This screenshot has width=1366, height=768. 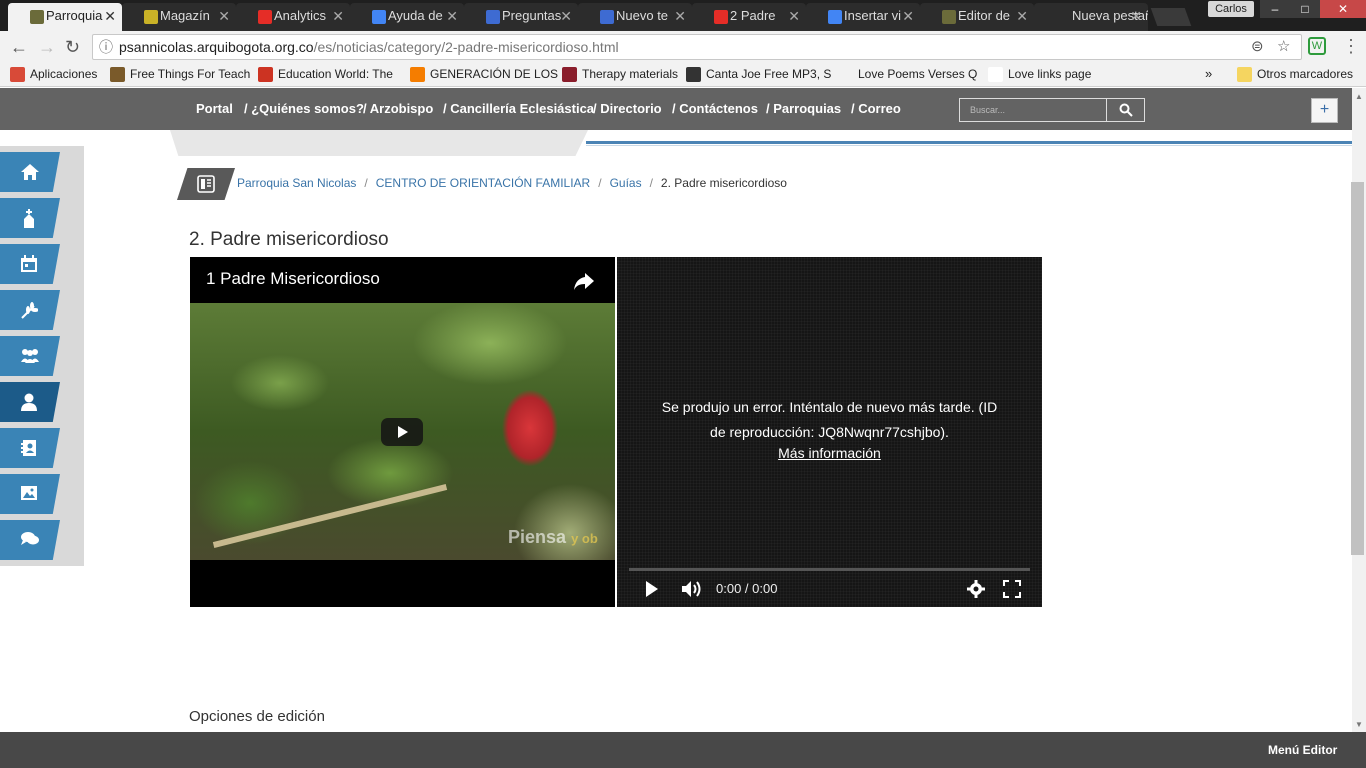 I want to click on video-title: 1 Padre Misericordioso, so click(x=293, y=279).